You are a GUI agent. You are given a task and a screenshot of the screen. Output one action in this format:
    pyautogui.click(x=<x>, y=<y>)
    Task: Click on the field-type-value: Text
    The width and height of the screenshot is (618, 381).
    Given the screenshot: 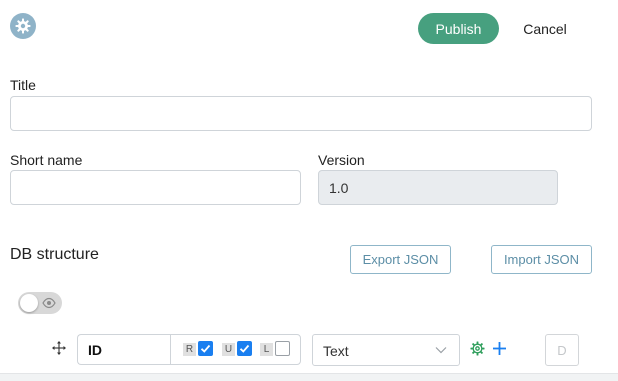 What is the action you would take?
    pyautogui.click(x=336, y=351)
    